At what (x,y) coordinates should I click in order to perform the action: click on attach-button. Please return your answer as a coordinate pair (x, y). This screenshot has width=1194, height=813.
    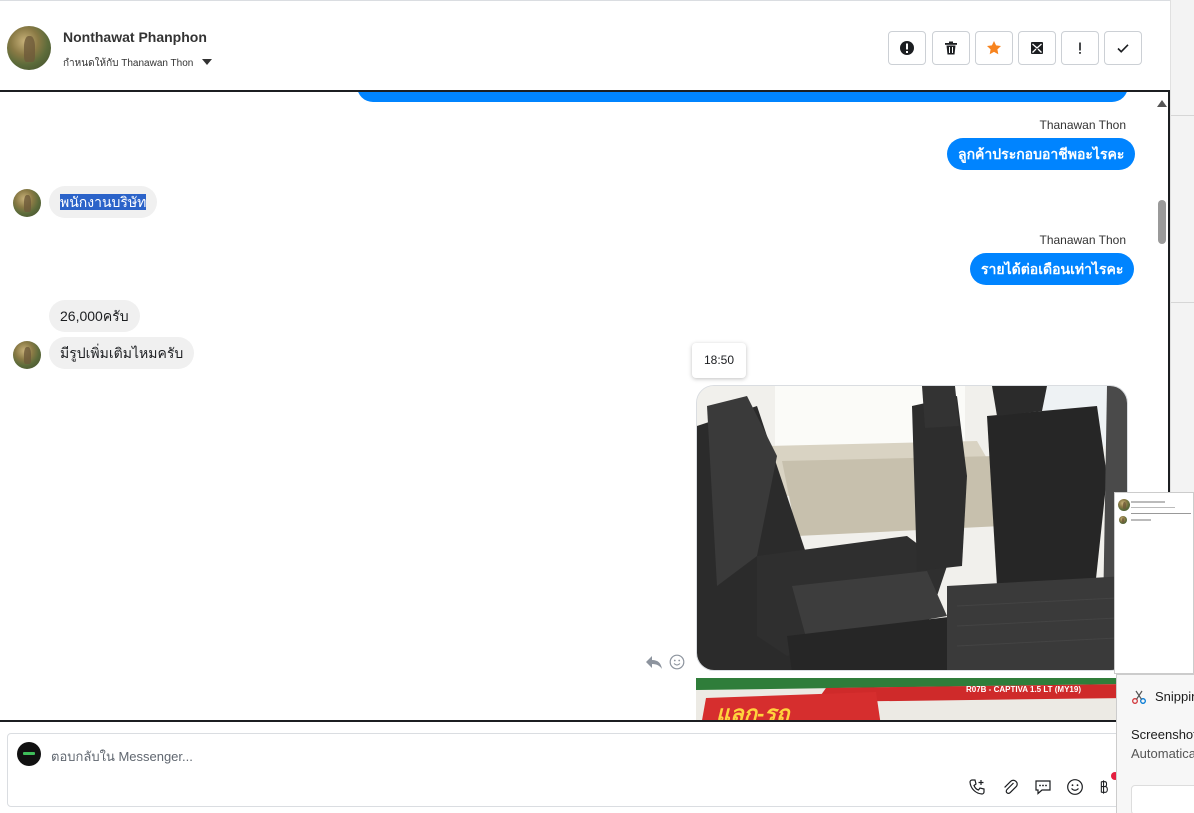
    Looking at the image, I should click on (1010, 787).